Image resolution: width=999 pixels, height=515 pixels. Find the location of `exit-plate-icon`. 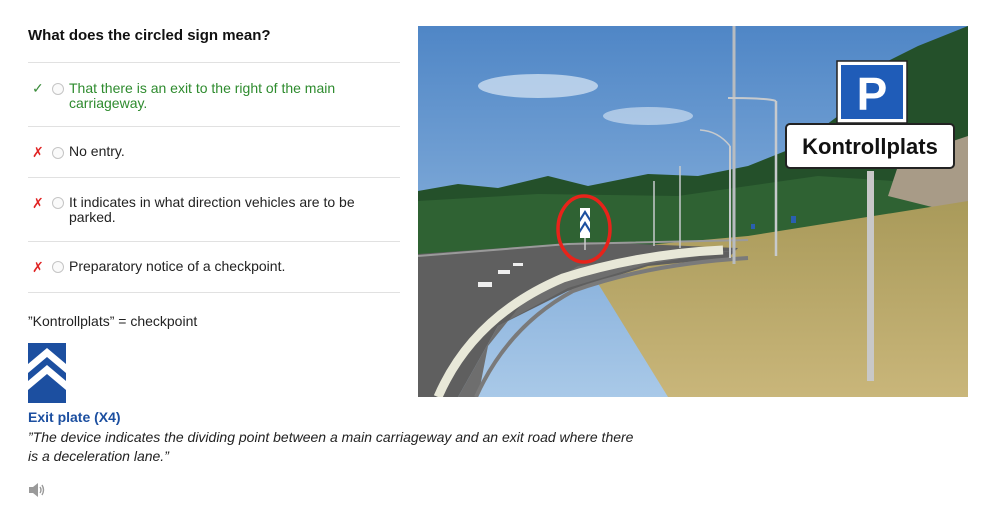

exit-plate-icon is located at coordinates (47, 373).